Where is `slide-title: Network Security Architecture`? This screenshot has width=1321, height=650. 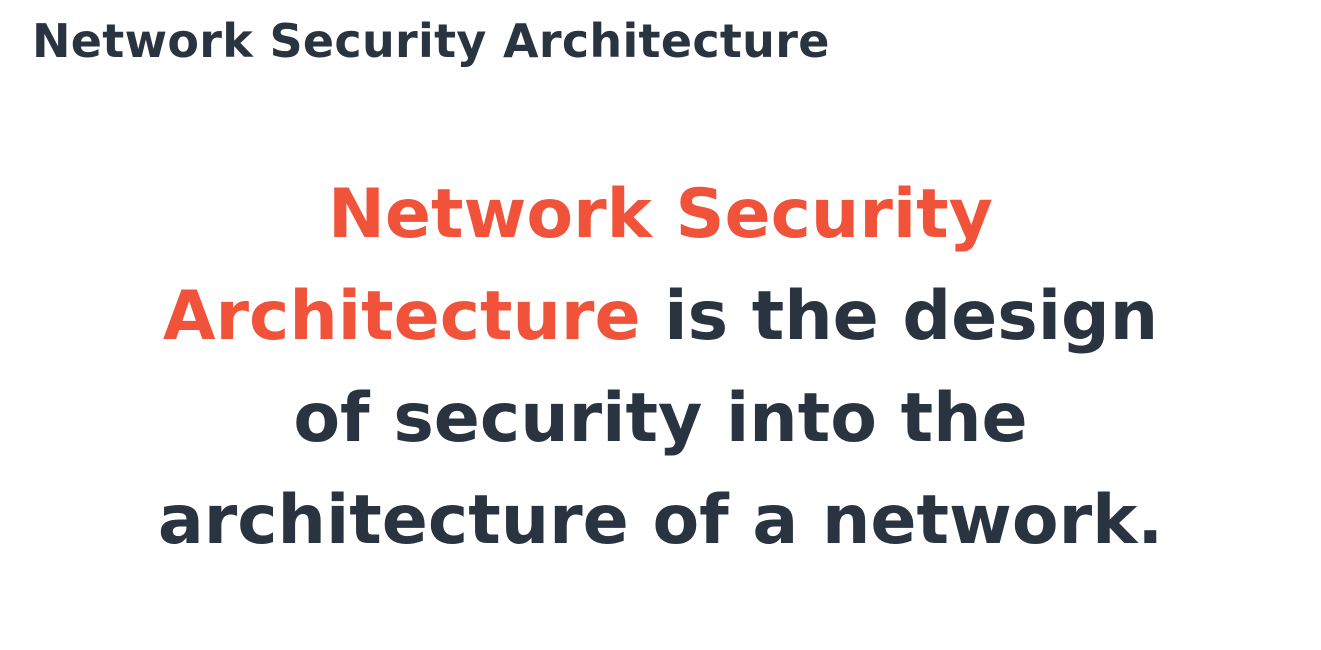
slide-title: Network Security Architecture is located at coordinates (431, 41).